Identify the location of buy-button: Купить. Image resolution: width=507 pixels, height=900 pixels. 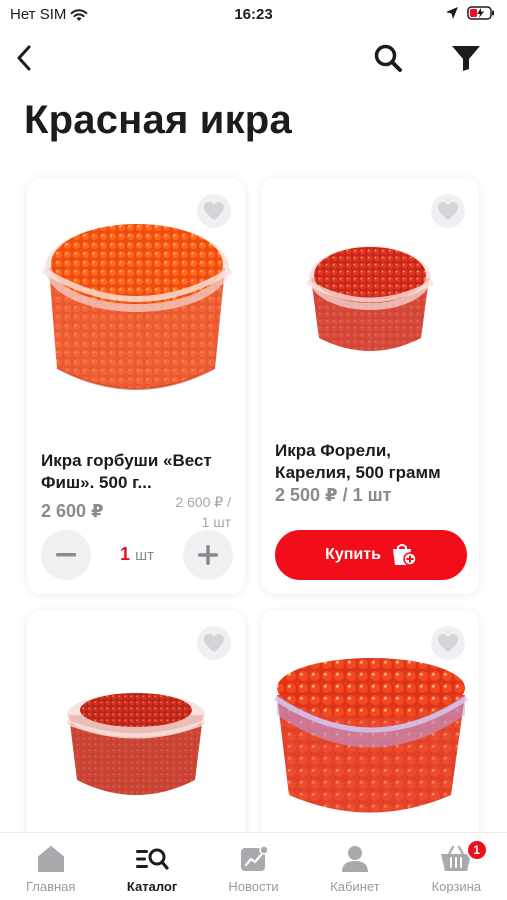
(371, 555).